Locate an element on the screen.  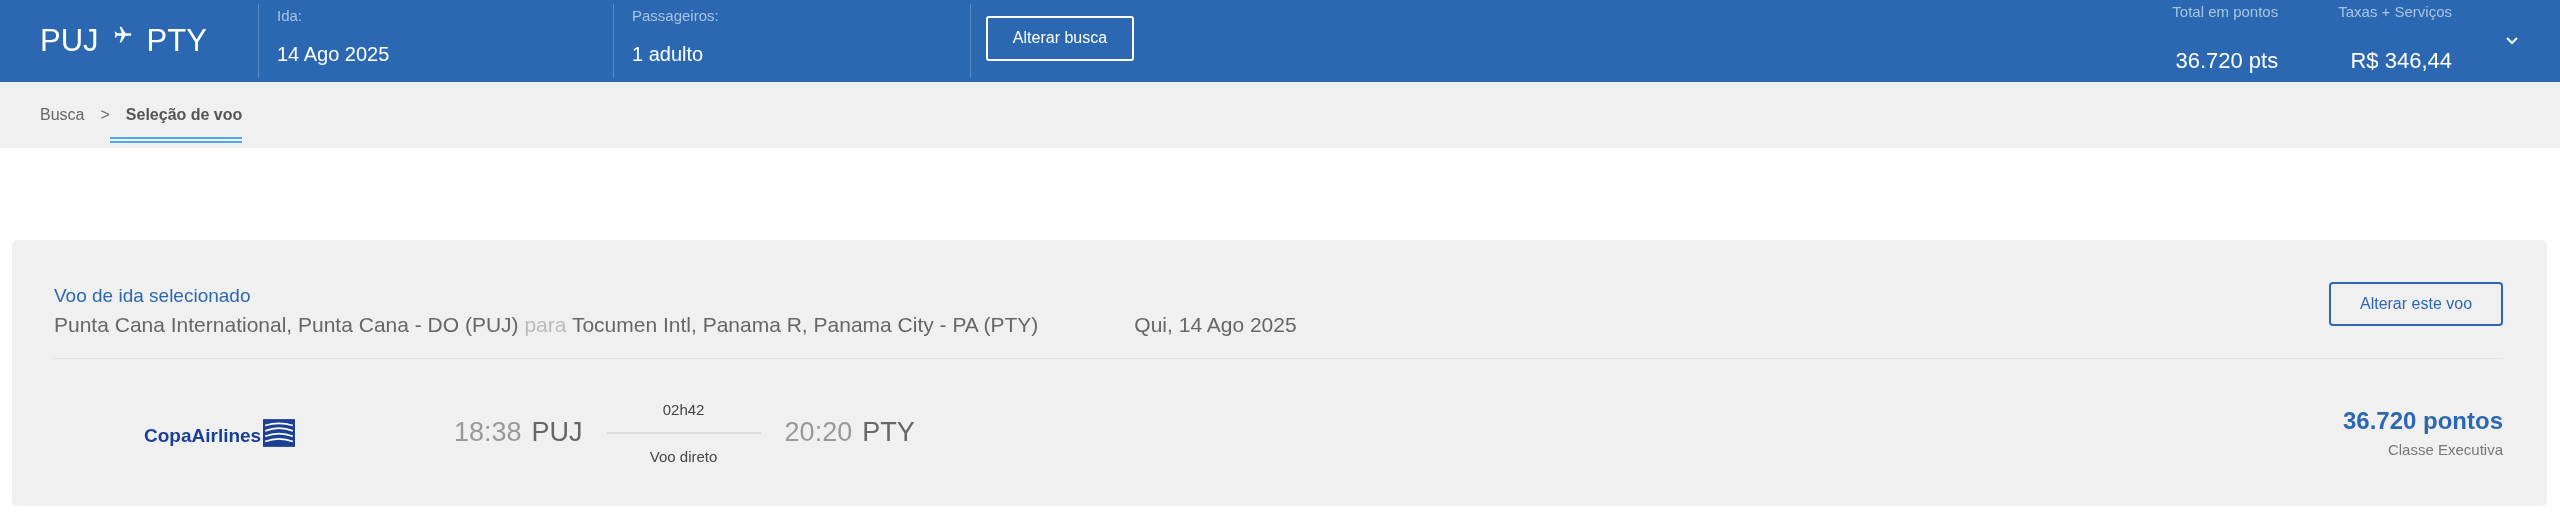
departure-time: 18:38 is located at coordinates (488, 432).